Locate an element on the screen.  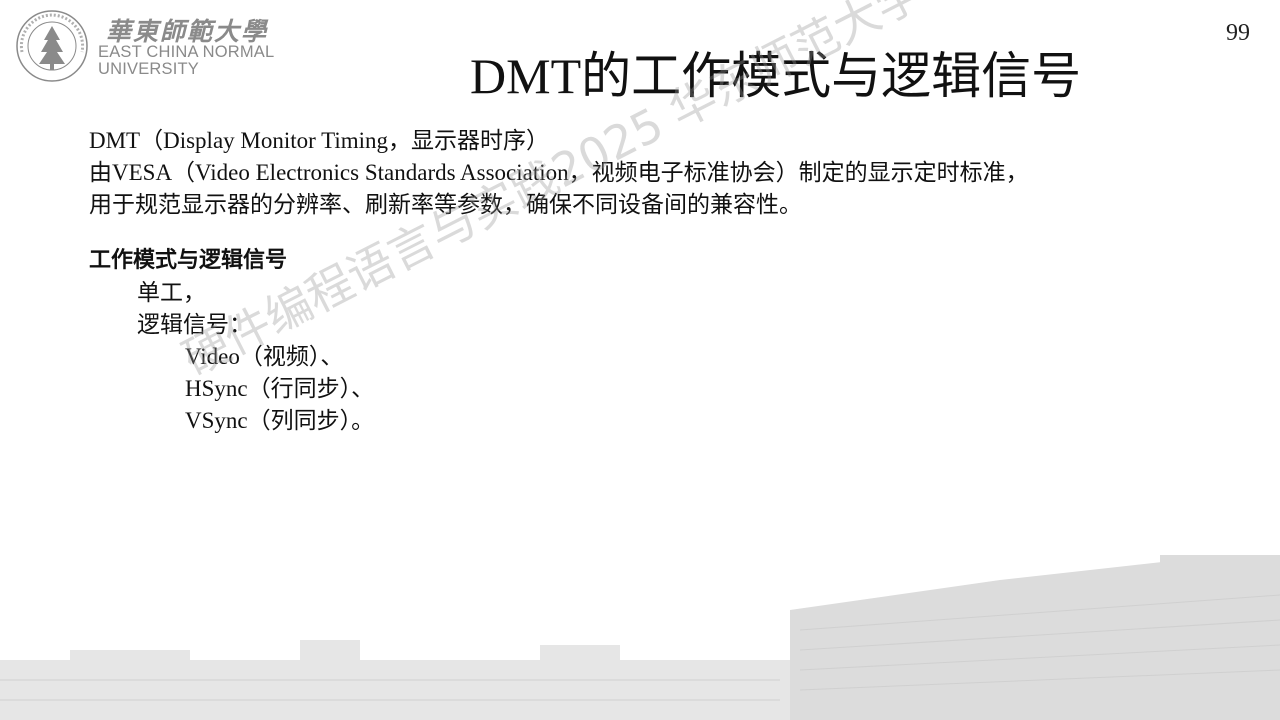
logo-english-name: EAST CHINA NORMAL UNIVERSITY is located at coordinates (198, 61).